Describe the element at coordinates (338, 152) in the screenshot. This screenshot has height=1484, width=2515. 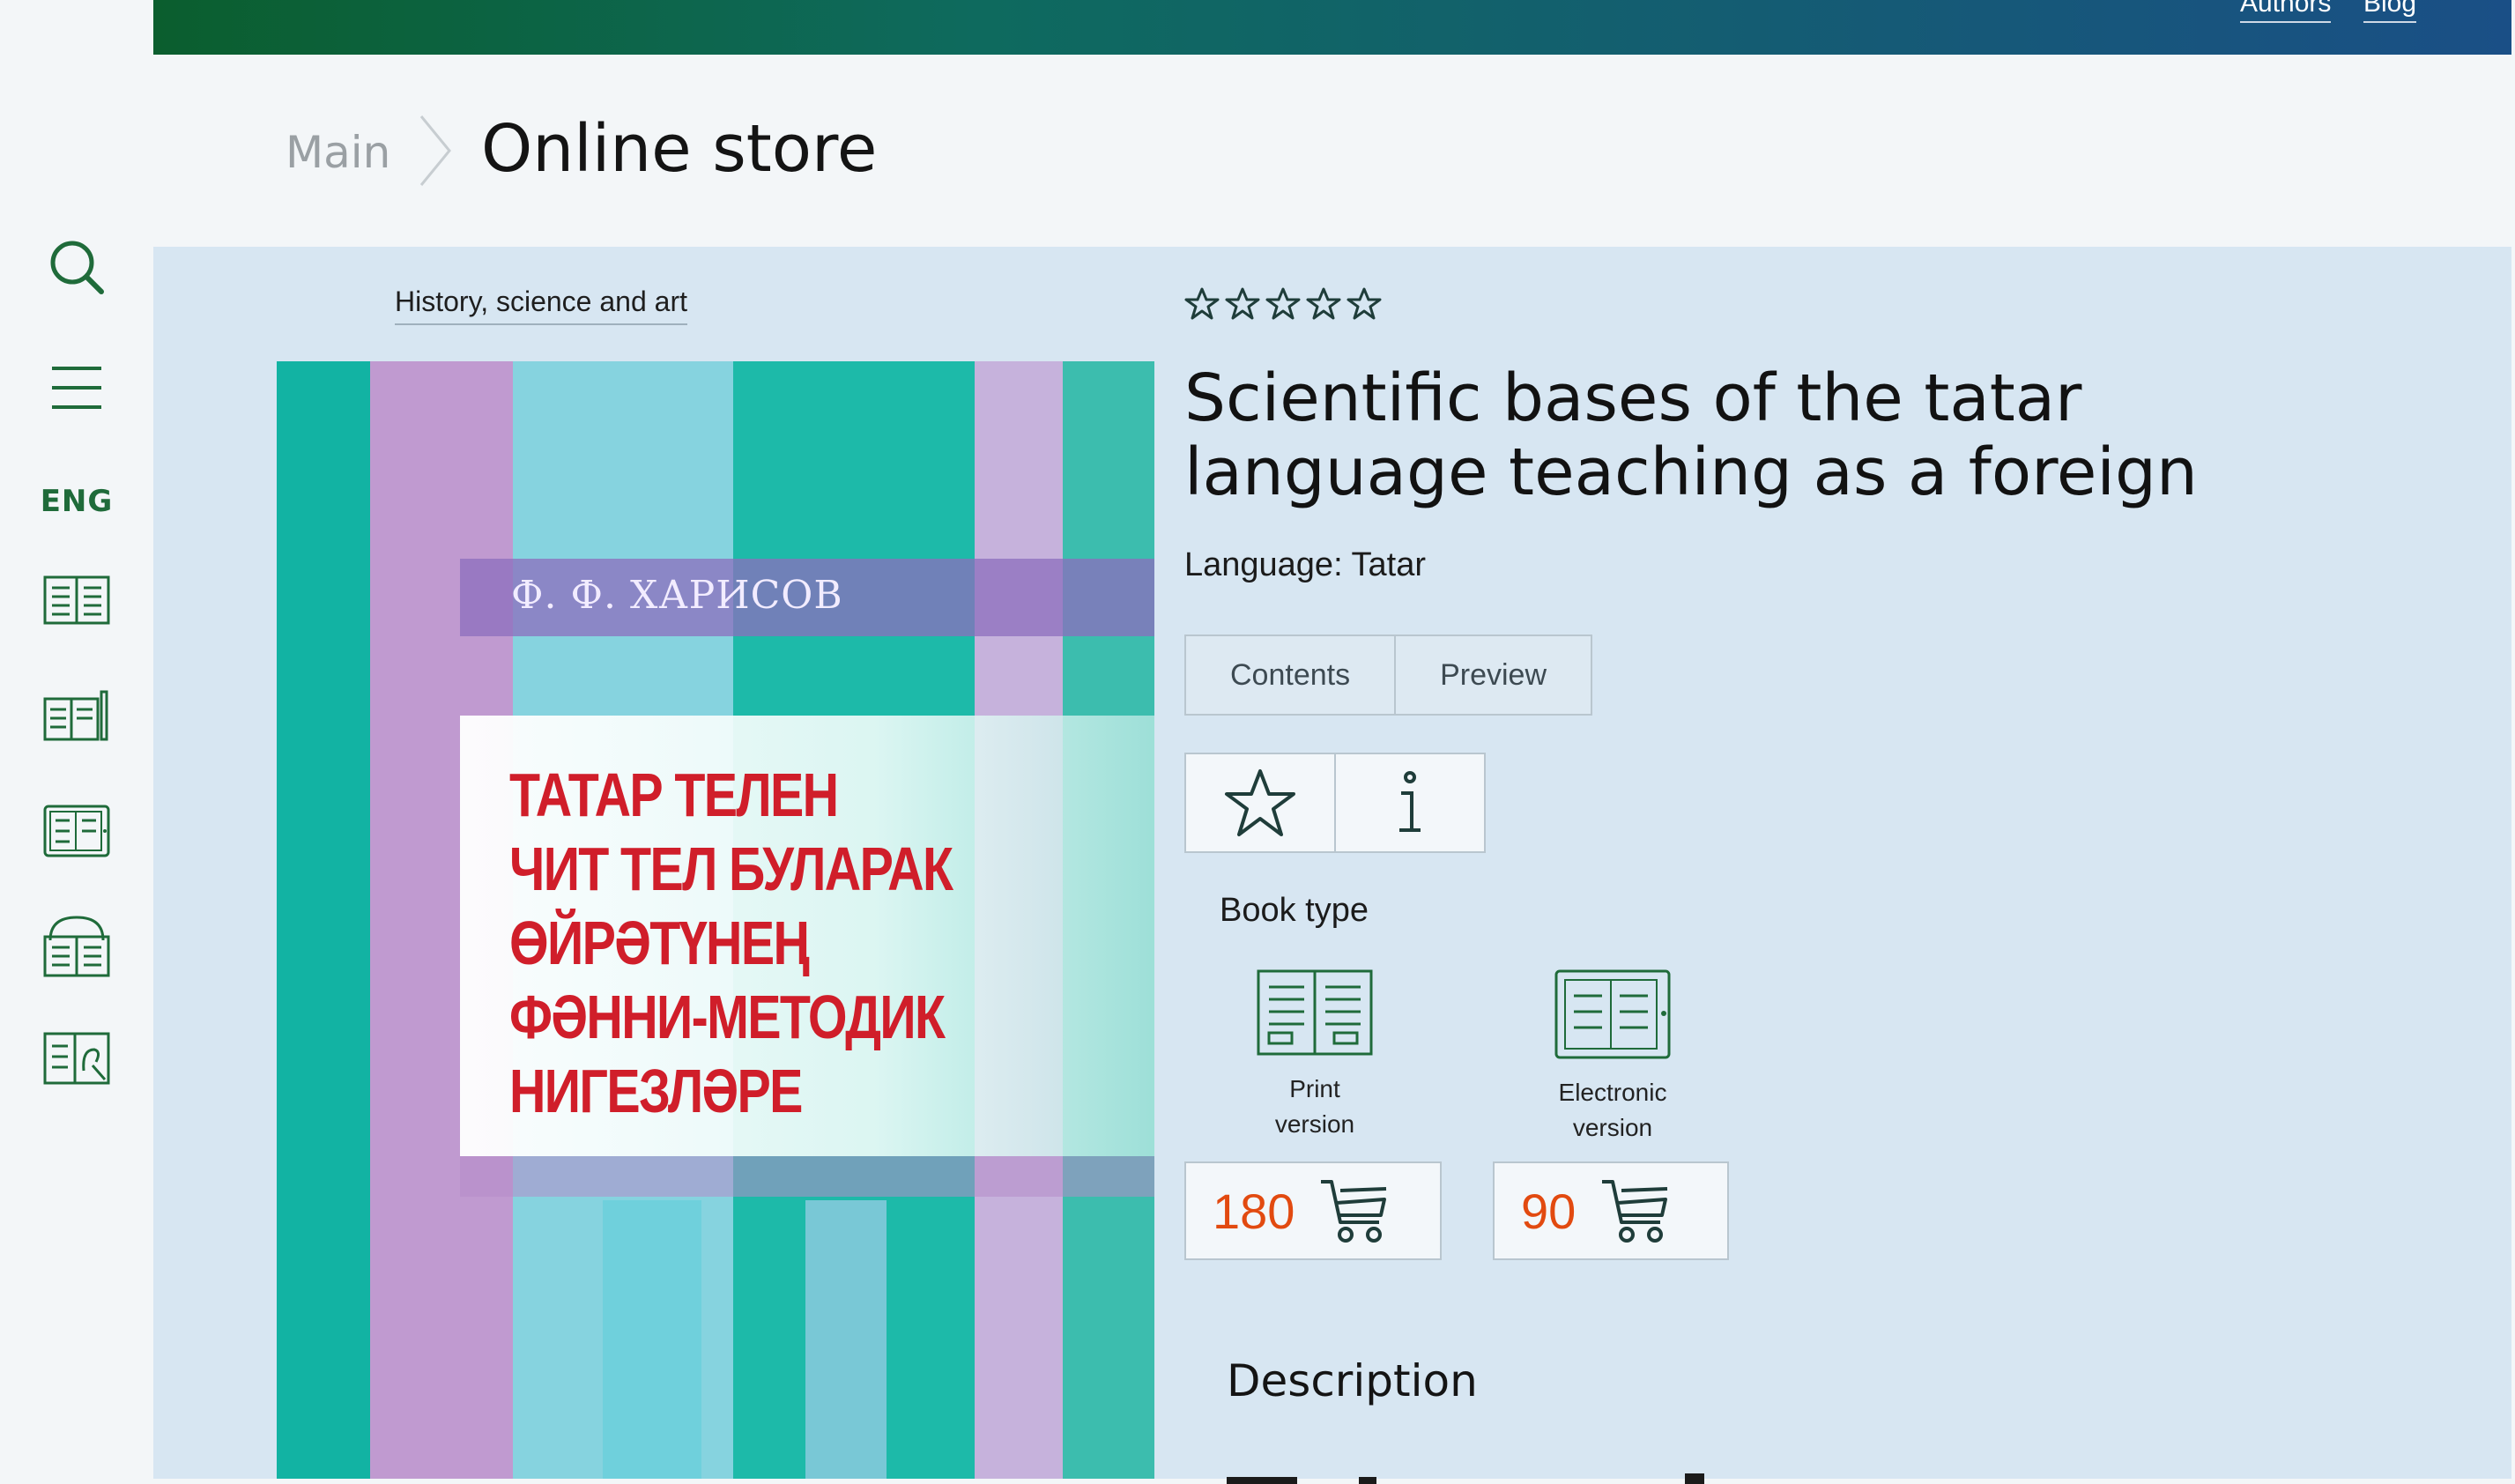
I see `breadcrumb-main-link: Main` at that location.